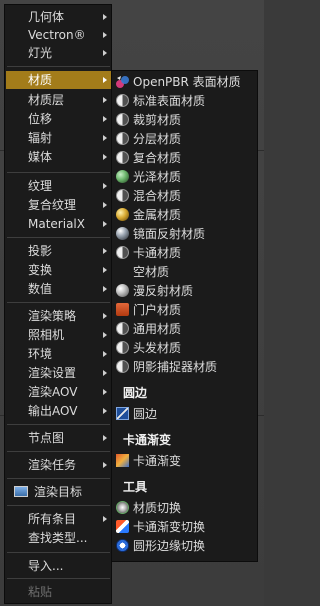 This screenshot has height=606, width=320. Describe the element at coordinates (122, 233) in the screenshot. I see `specular-material-icon` at that location.